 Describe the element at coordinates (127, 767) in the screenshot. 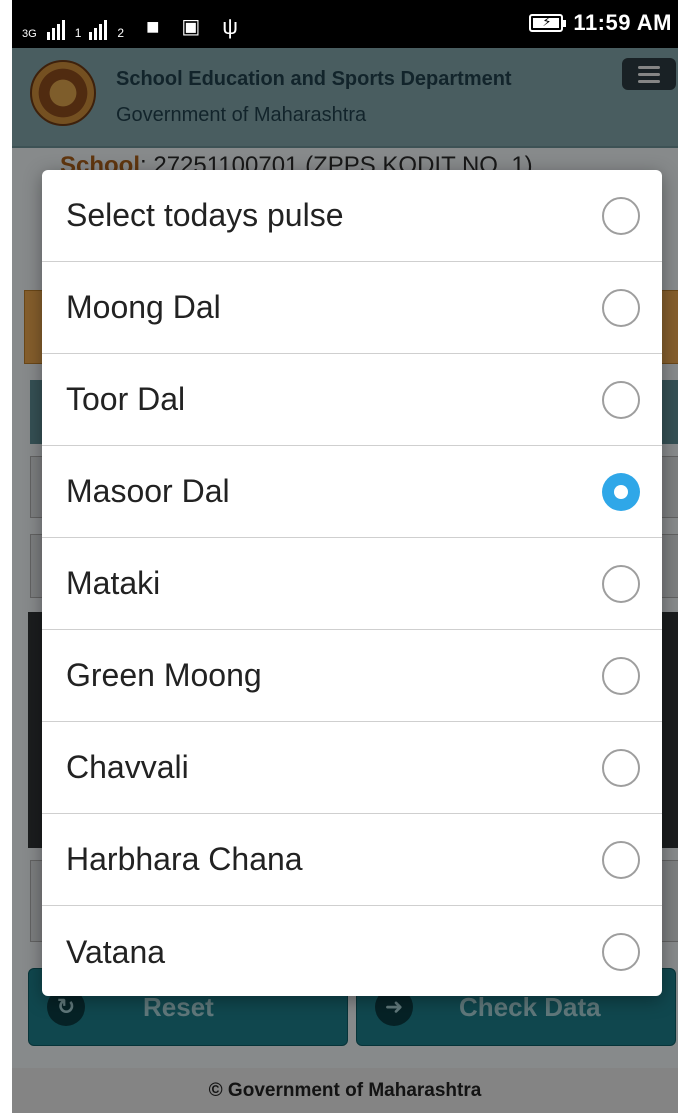

I see `option-label: Chavvali` at that location.